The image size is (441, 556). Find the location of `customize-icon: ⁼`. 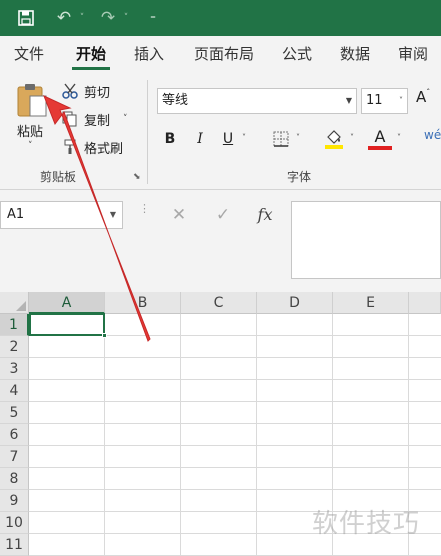

customize-icon: ⁼ is located at coordinates (153, 18).